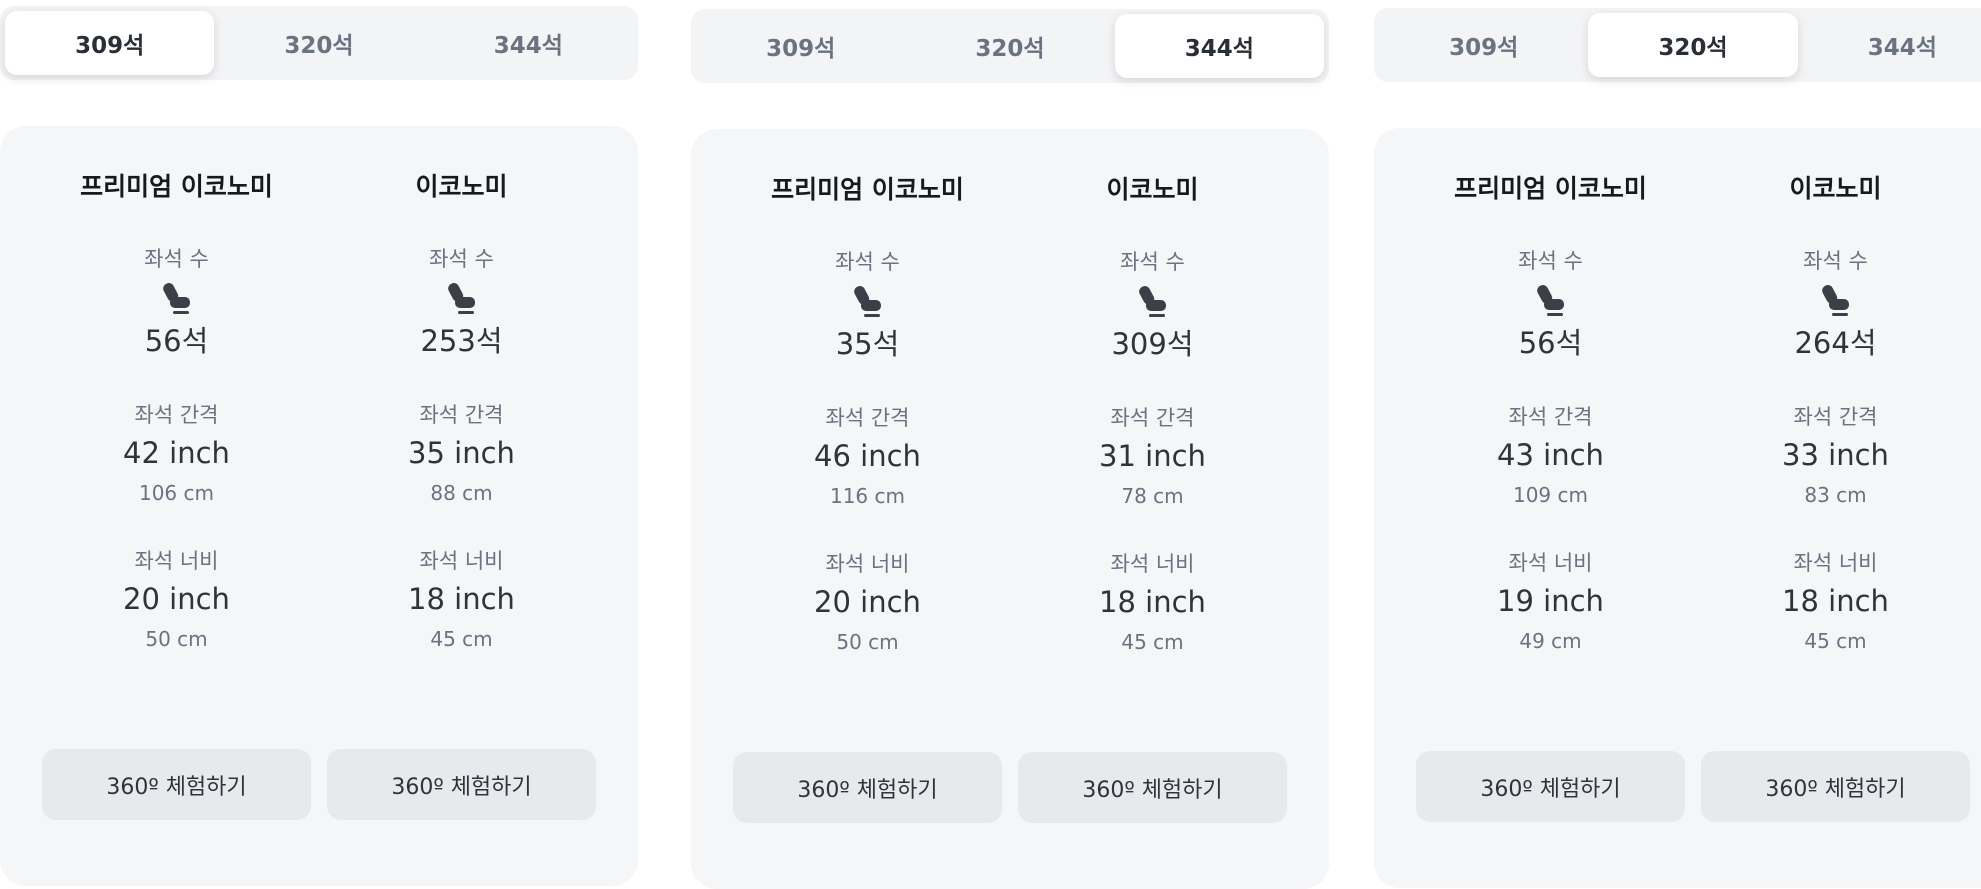 Image resolution: width=1981 pixels, height=889 pixels. Describe the element at coordinates (461, 341) in the screenshot. I see `seat-count-value: 253석` at that location.